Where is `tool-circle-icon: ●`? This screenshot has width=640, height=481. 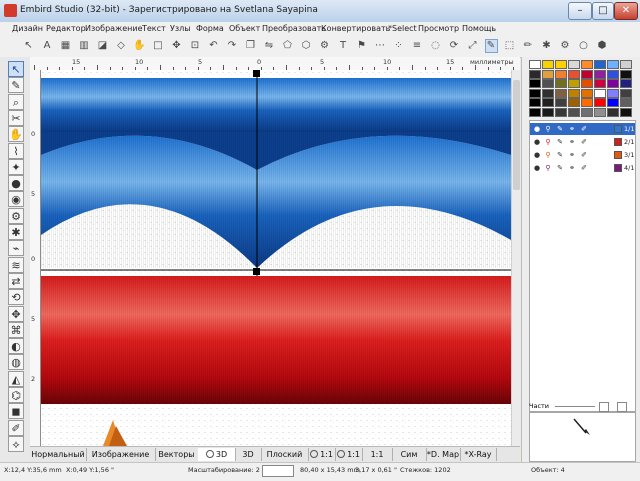 tool-circle-icon: ● is located at coordinates (16, 183).